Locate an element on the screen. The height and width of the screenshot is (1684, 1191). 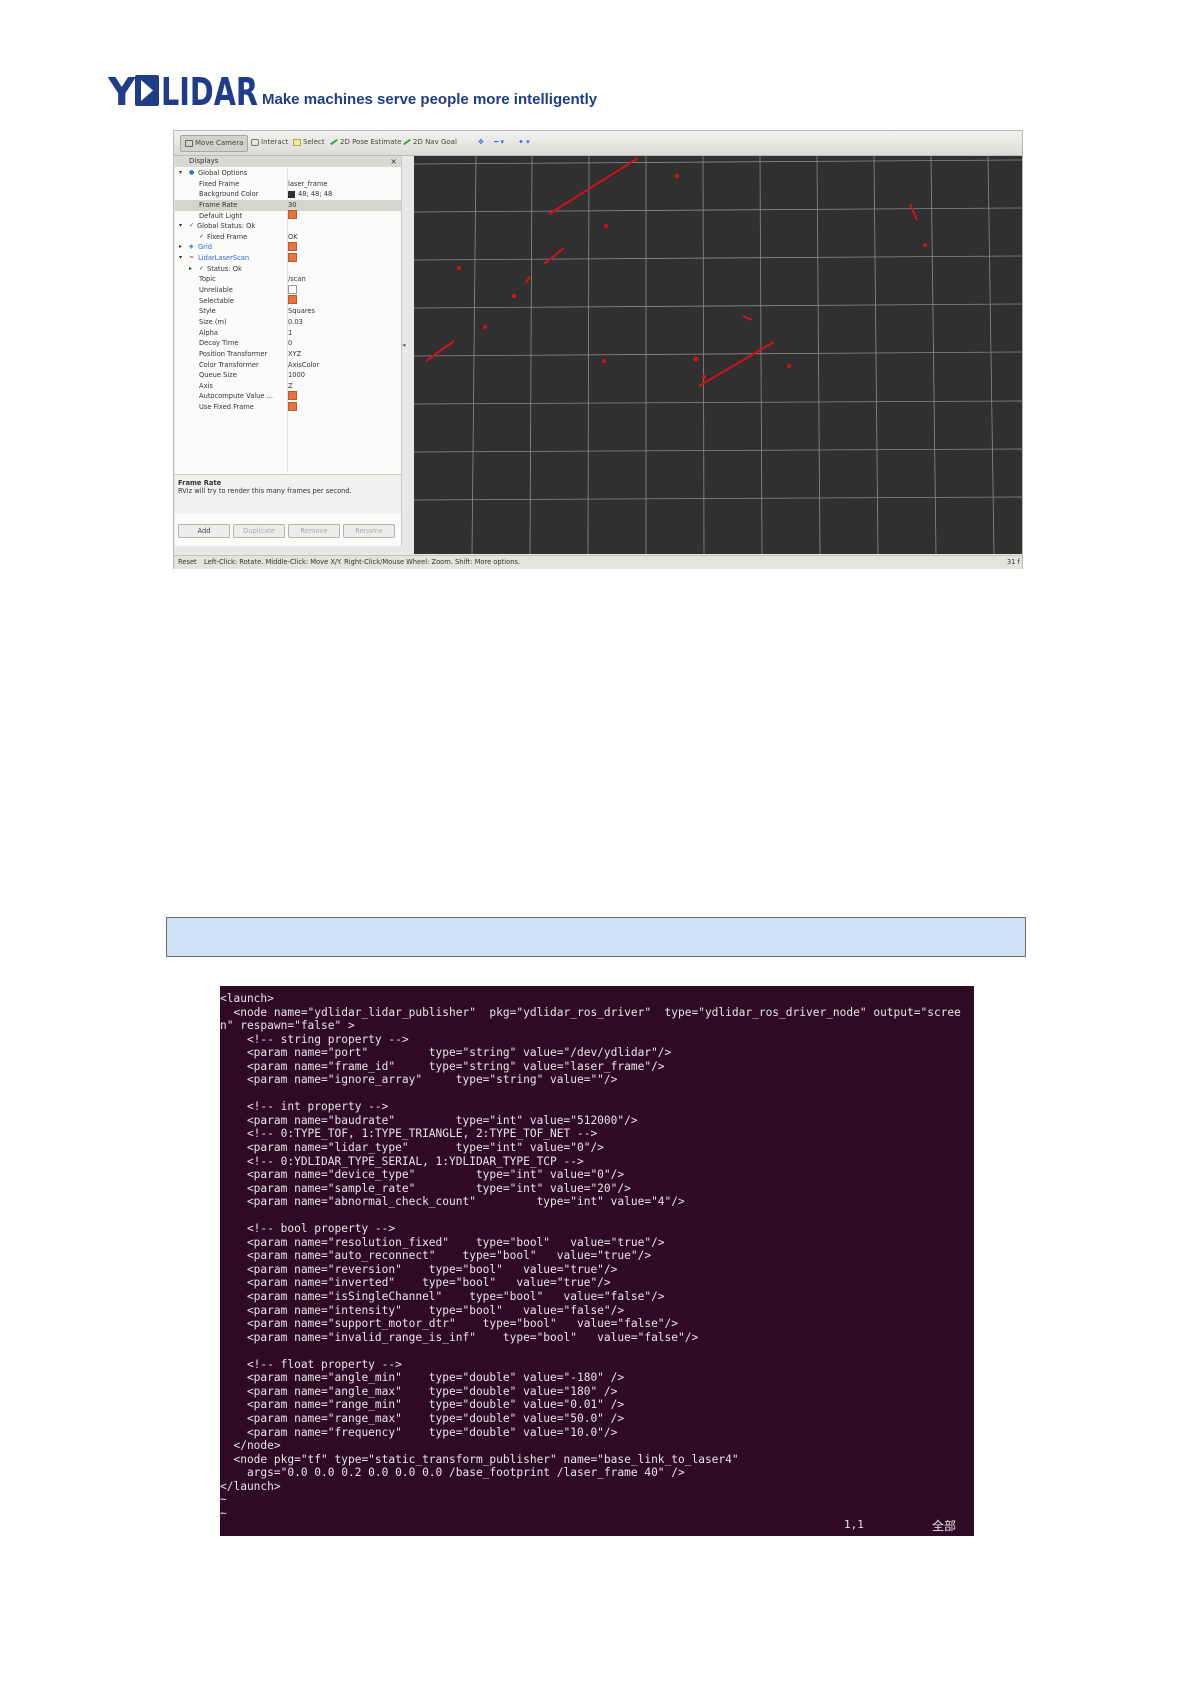
display-property-row: Fixed Frame laser_frame is located at coordinates (288, 184).